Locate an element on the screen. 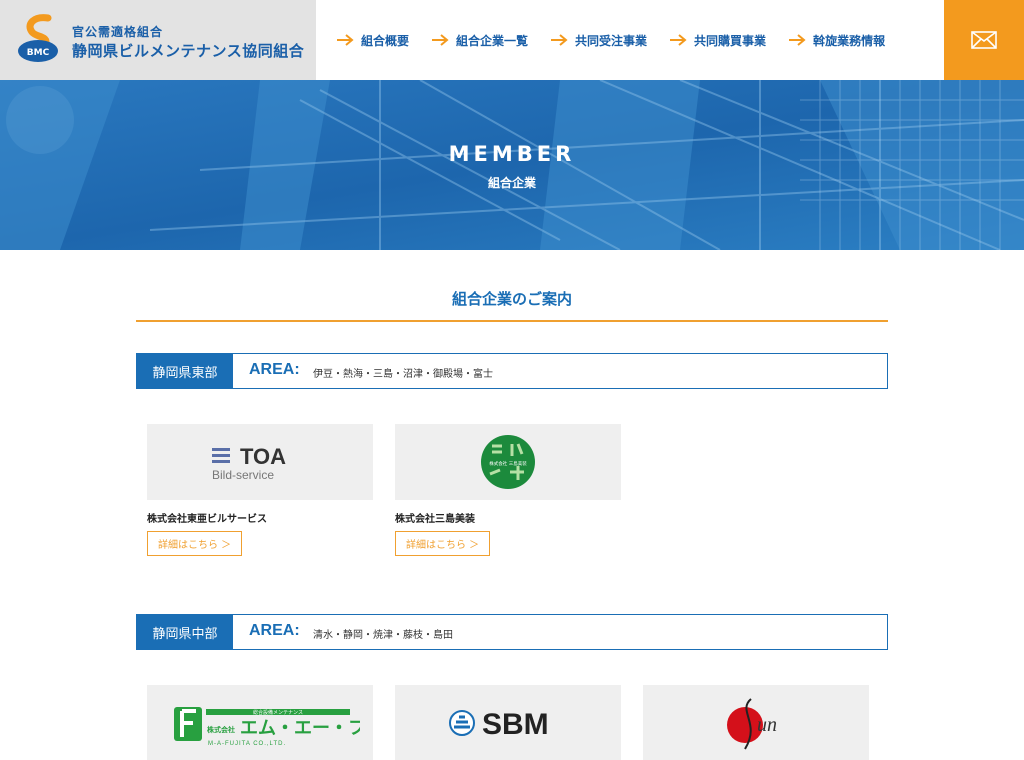  toa-logo-icon: TOA Bild-service is located at coordinates (249, 463).